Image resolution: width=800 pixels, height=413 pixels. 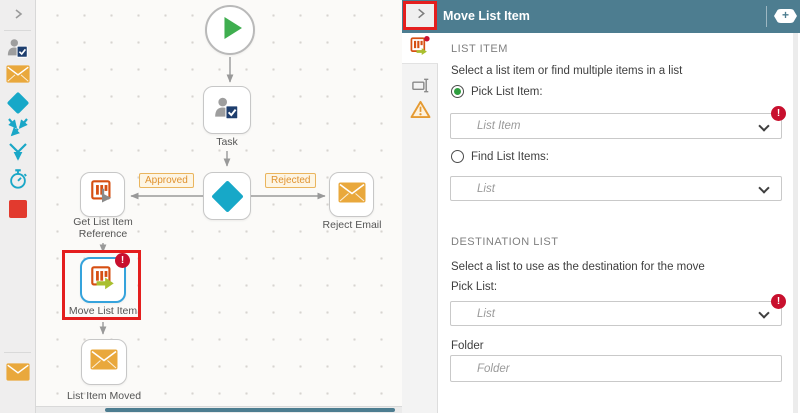 What do you see at coordinates (486, 16) in the screenshot?
I see `panel-title: Move List Item` at bounding box center [486, 16].